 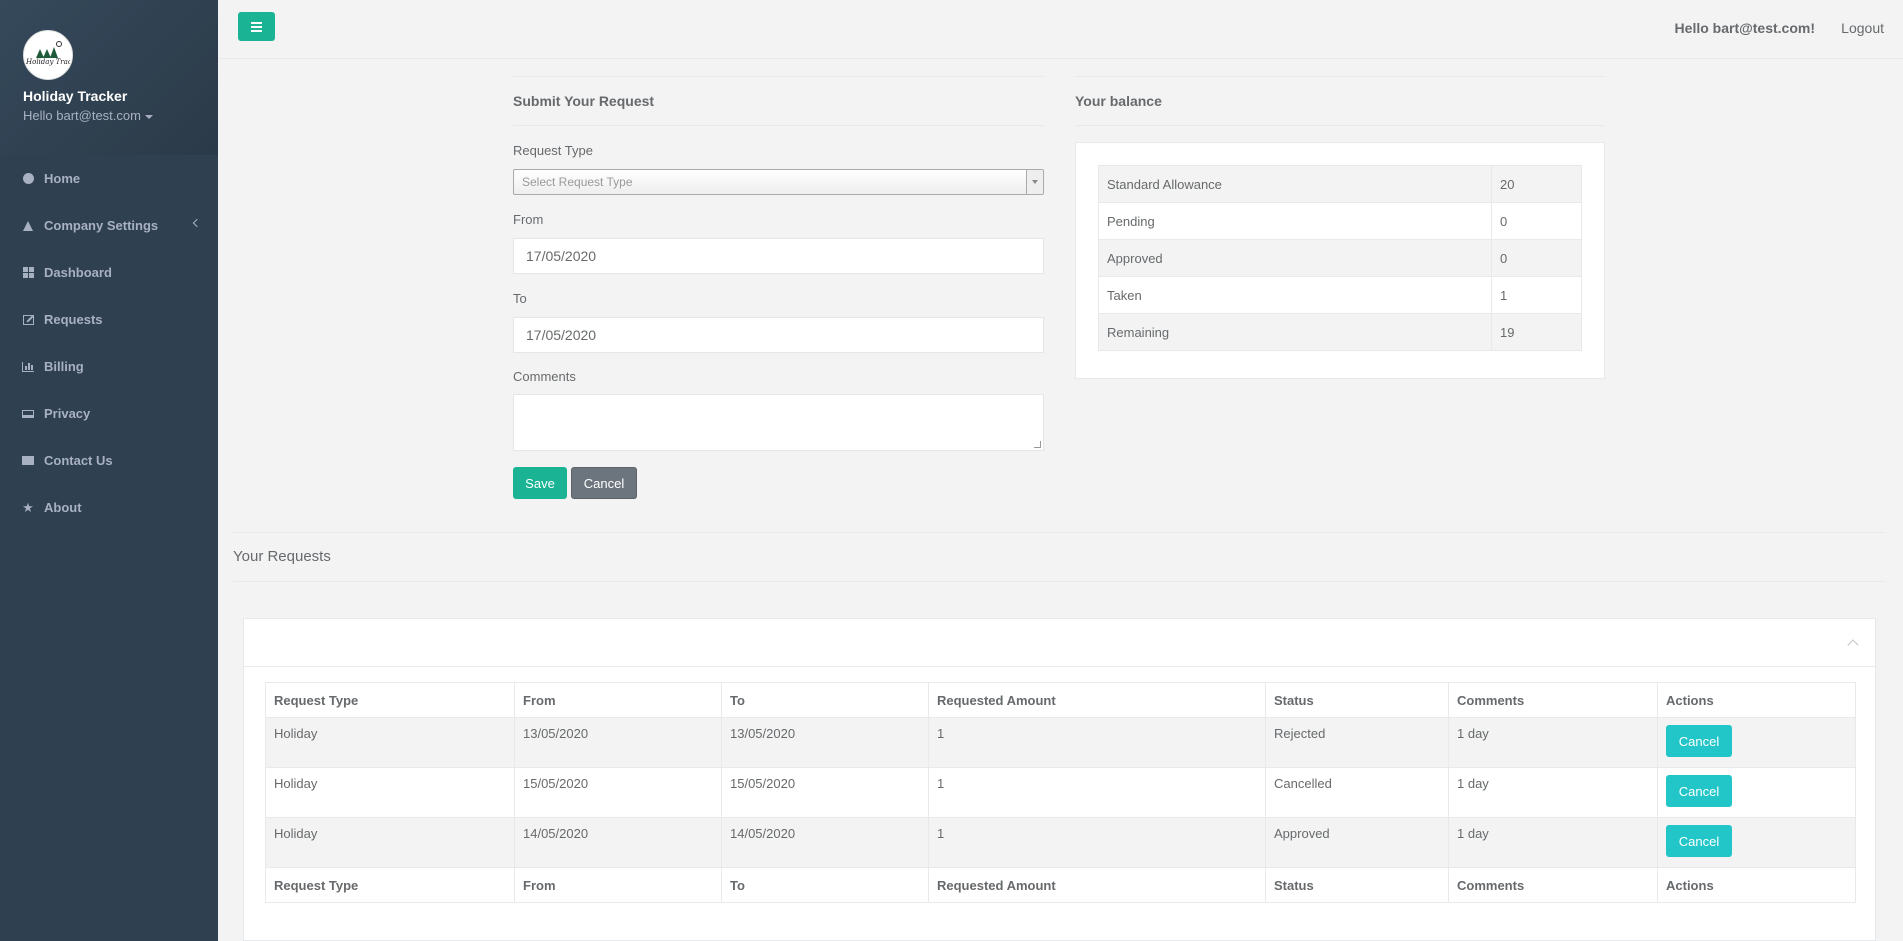 I want to click on save-button: Save, so click(x=540, y=483).